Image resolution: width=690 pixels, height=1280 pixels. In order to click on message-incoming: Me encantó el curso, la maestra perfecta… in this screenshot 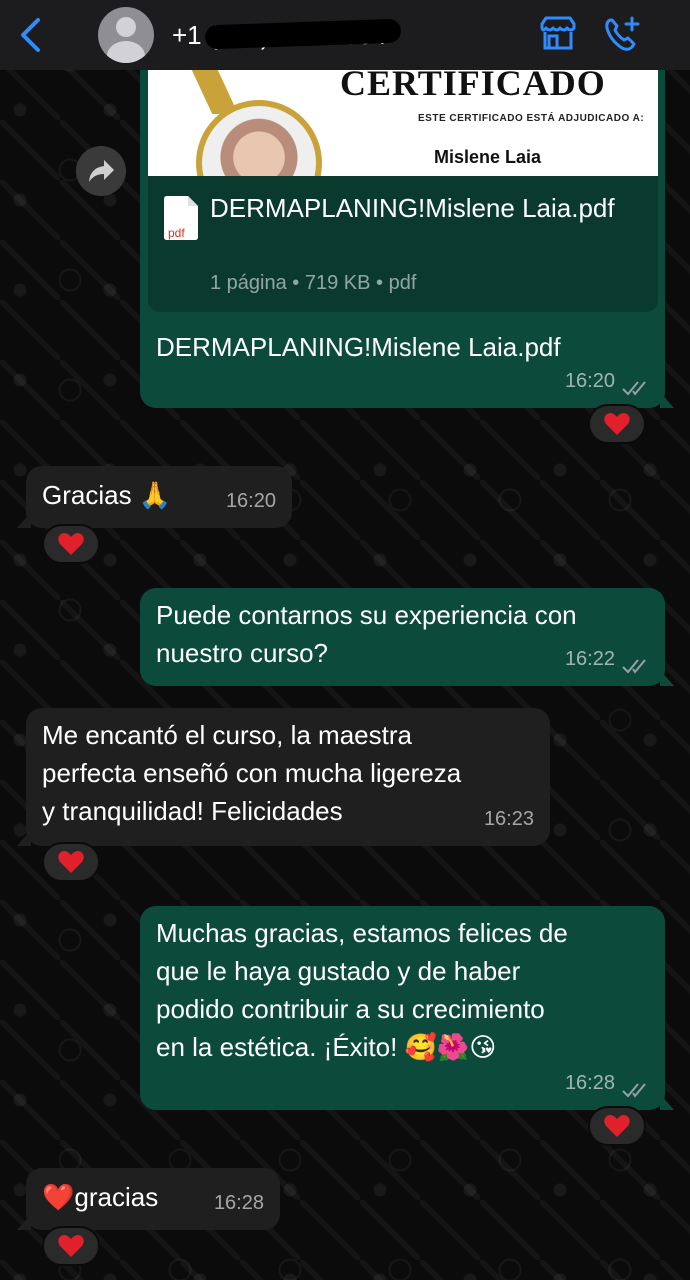, I will do `click(283, 777)`.